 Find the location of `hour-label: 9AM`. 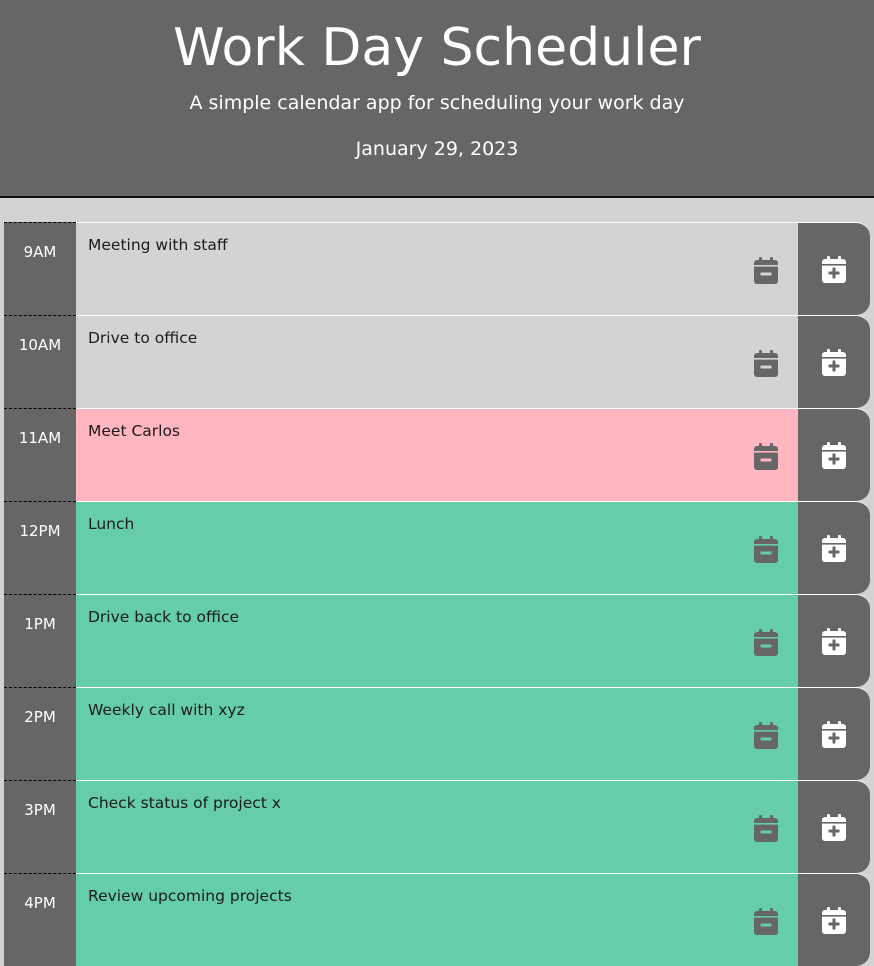

hour-label: 9AM is located at coordinates (40, 268).